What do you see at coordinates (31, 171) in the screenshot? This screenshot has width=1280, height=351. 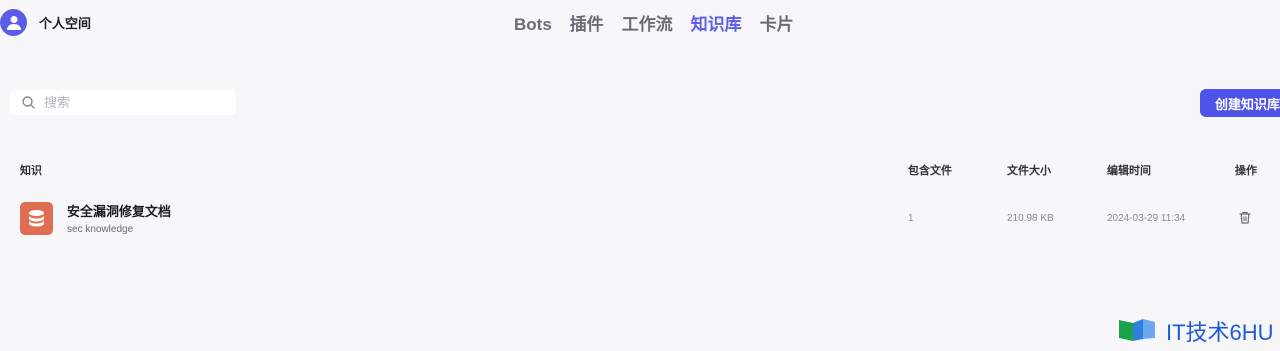 I see `column-header-knowledge: 知识` at bounding box center [31, 171].